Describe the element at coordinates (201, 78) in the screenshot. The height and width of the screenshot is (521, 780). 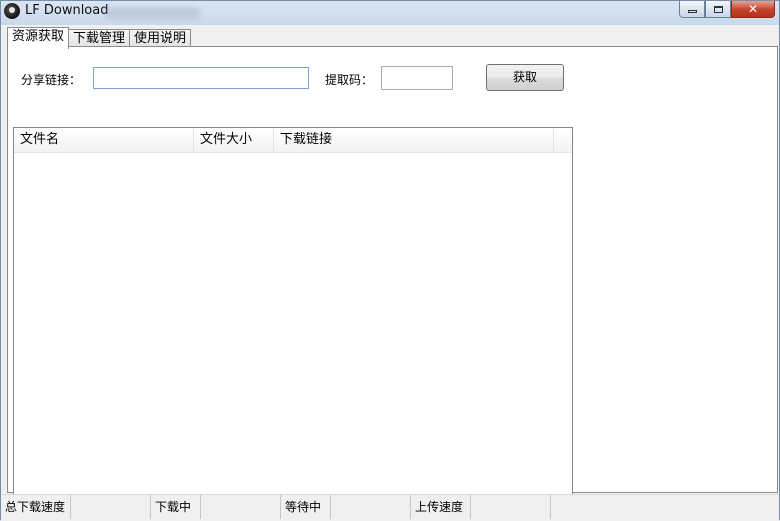
I see `share-link-input` at that location.